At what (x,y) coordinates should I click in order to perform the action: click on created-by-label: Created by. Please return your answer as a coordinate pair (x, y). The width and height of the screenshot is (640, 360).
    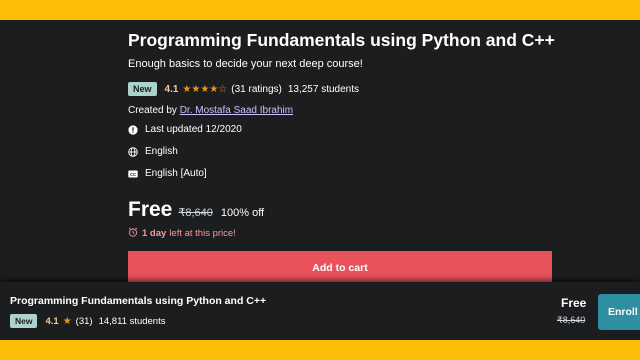
    Looking at the image, I should click on (152, 110).